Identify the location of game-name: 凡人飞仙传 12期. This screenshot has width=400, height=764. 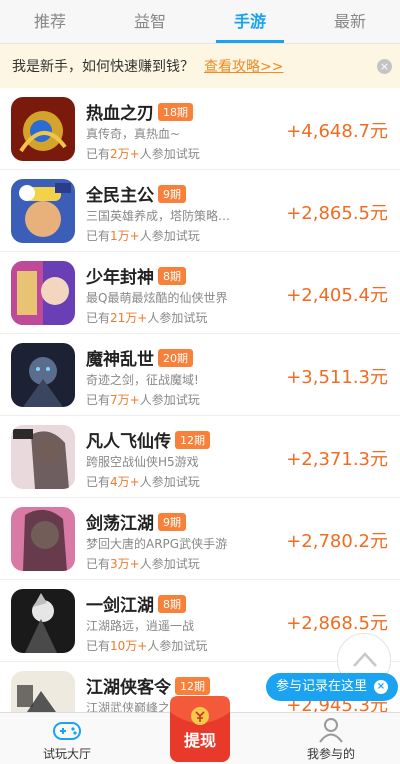
(148, 439).